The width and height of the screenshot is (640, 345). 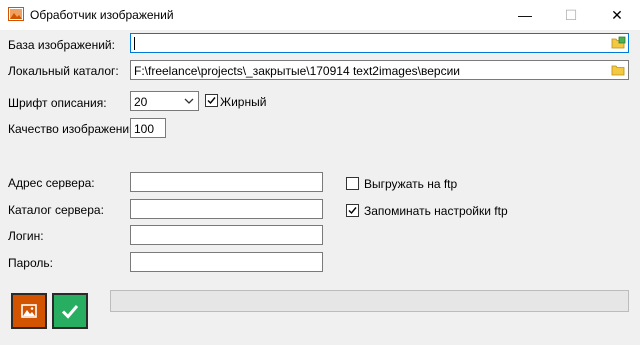 What do you see at coordinates (102, 15) in the screenshot?
I see `window-title: Обработчик изображений` at bounding box center [102, 15].